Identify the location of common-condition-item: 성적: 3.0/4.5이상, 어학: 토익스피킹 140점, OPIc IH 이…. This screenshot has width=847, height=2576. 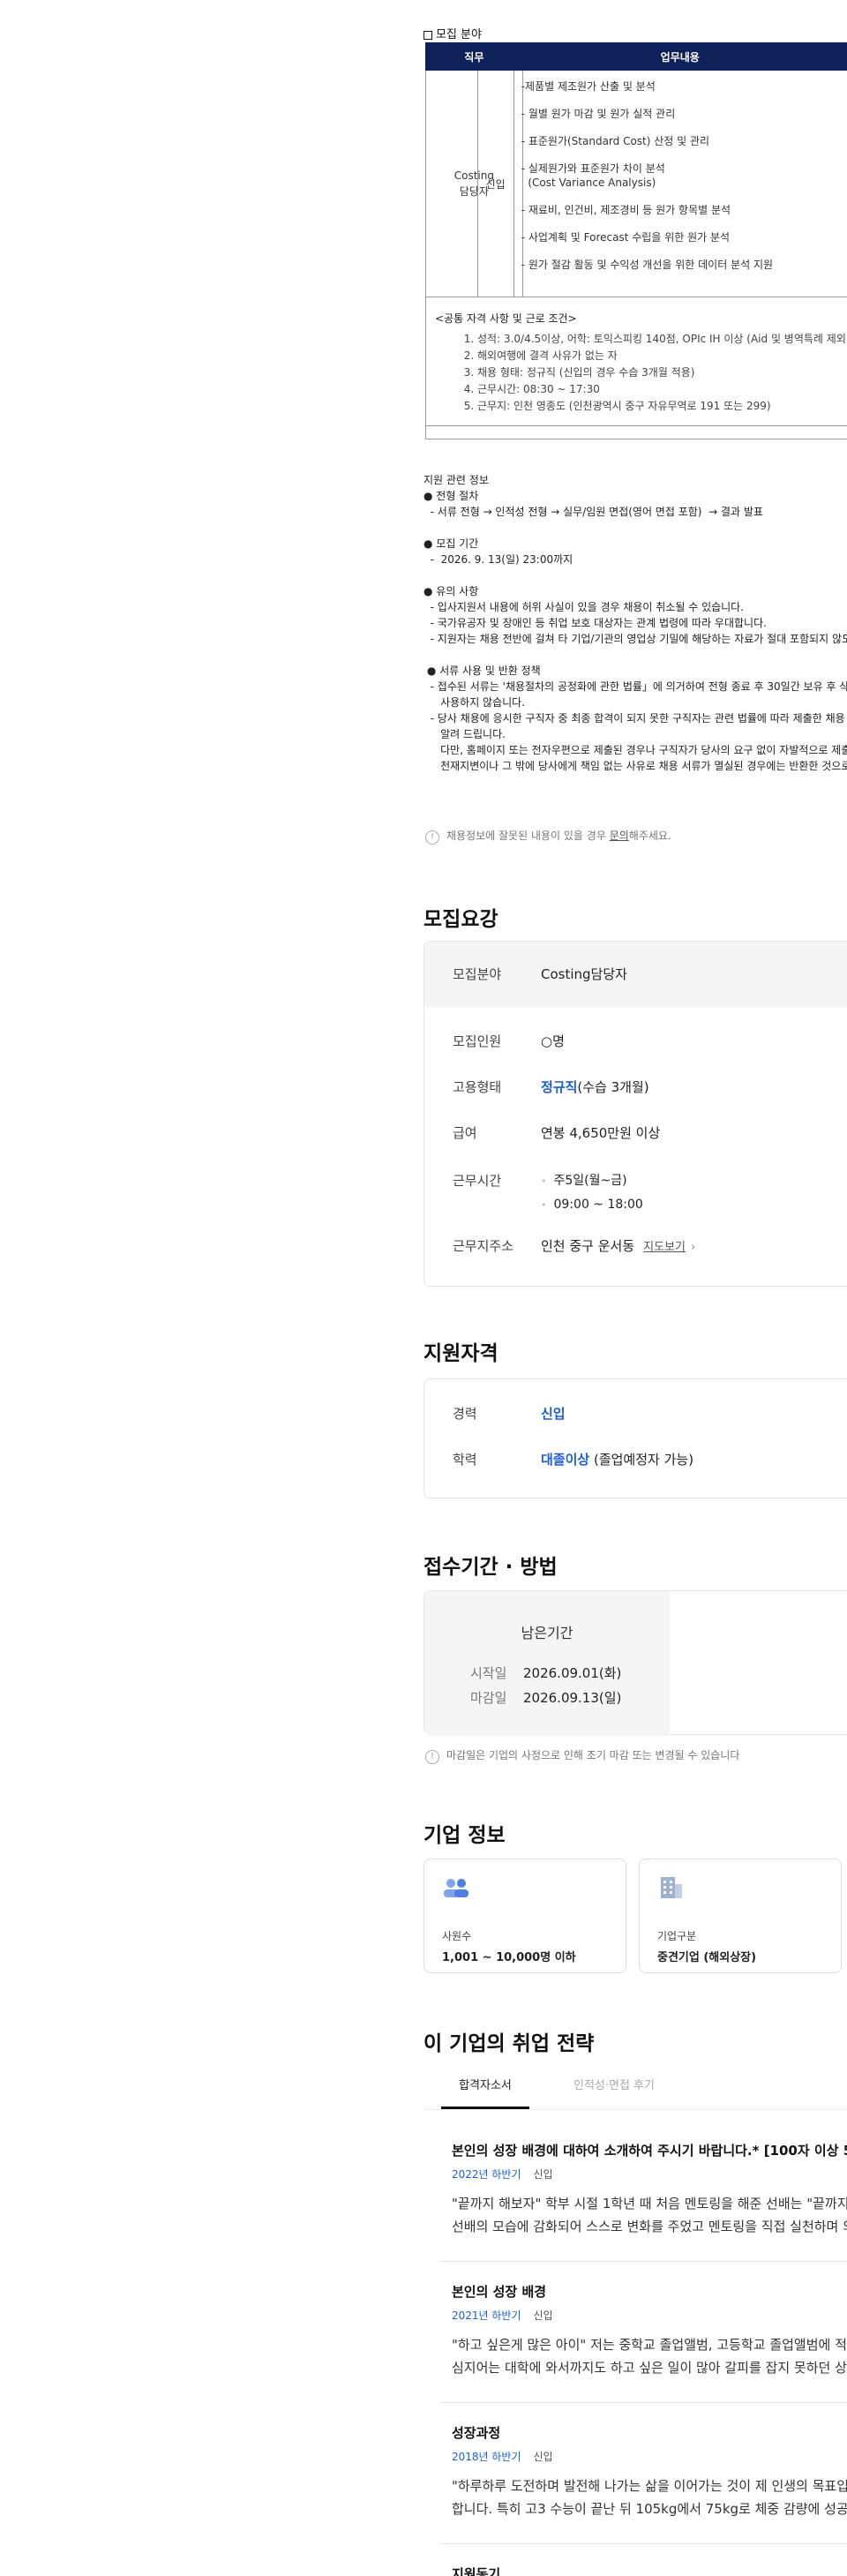
(662, 339).